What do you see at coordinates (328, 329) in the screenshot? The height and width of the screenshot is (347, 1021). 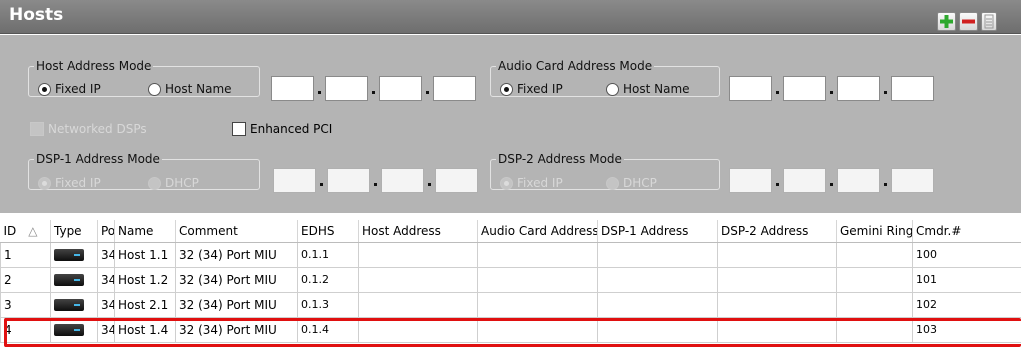 I see `cell-edhs: 0.1.4` at bounding box center [328, 329].